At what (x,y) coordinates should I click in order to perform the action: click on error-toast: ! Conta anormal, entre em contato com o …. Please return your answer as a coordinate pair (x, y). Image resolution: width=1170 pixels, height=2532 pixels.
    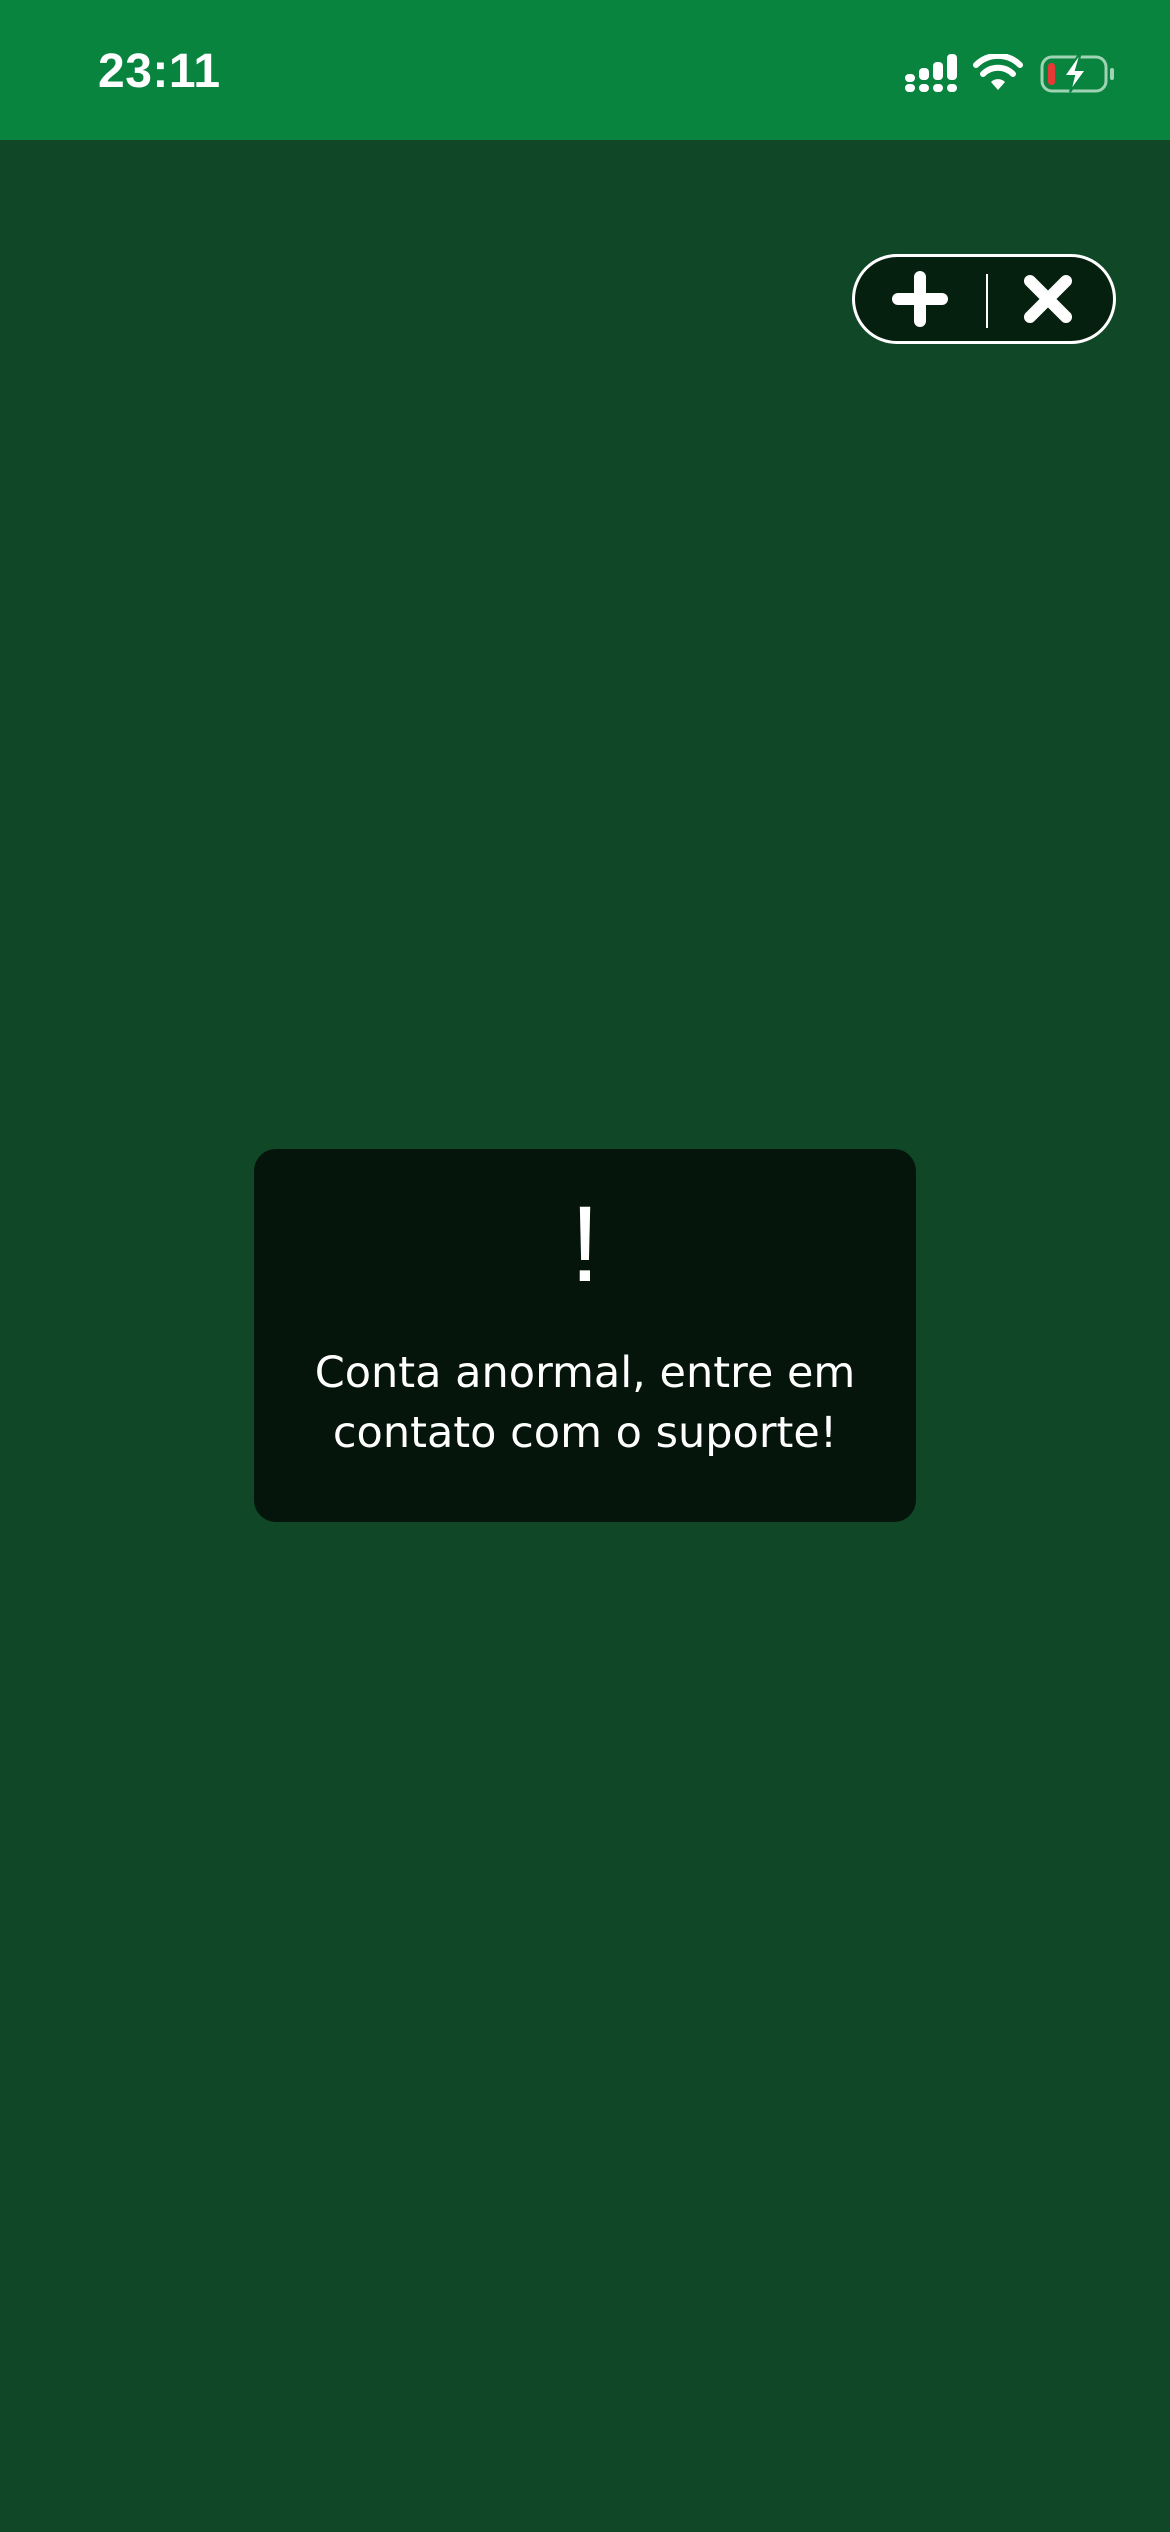
    Looking at the image, I should click on (585, 1335).